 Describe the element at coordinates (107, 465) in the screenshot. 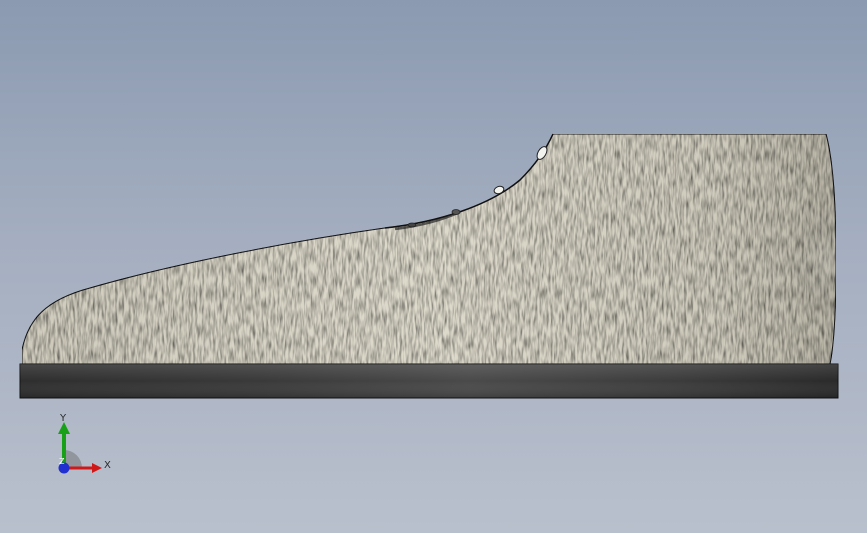

I see `x-axis-label: X` at that location.